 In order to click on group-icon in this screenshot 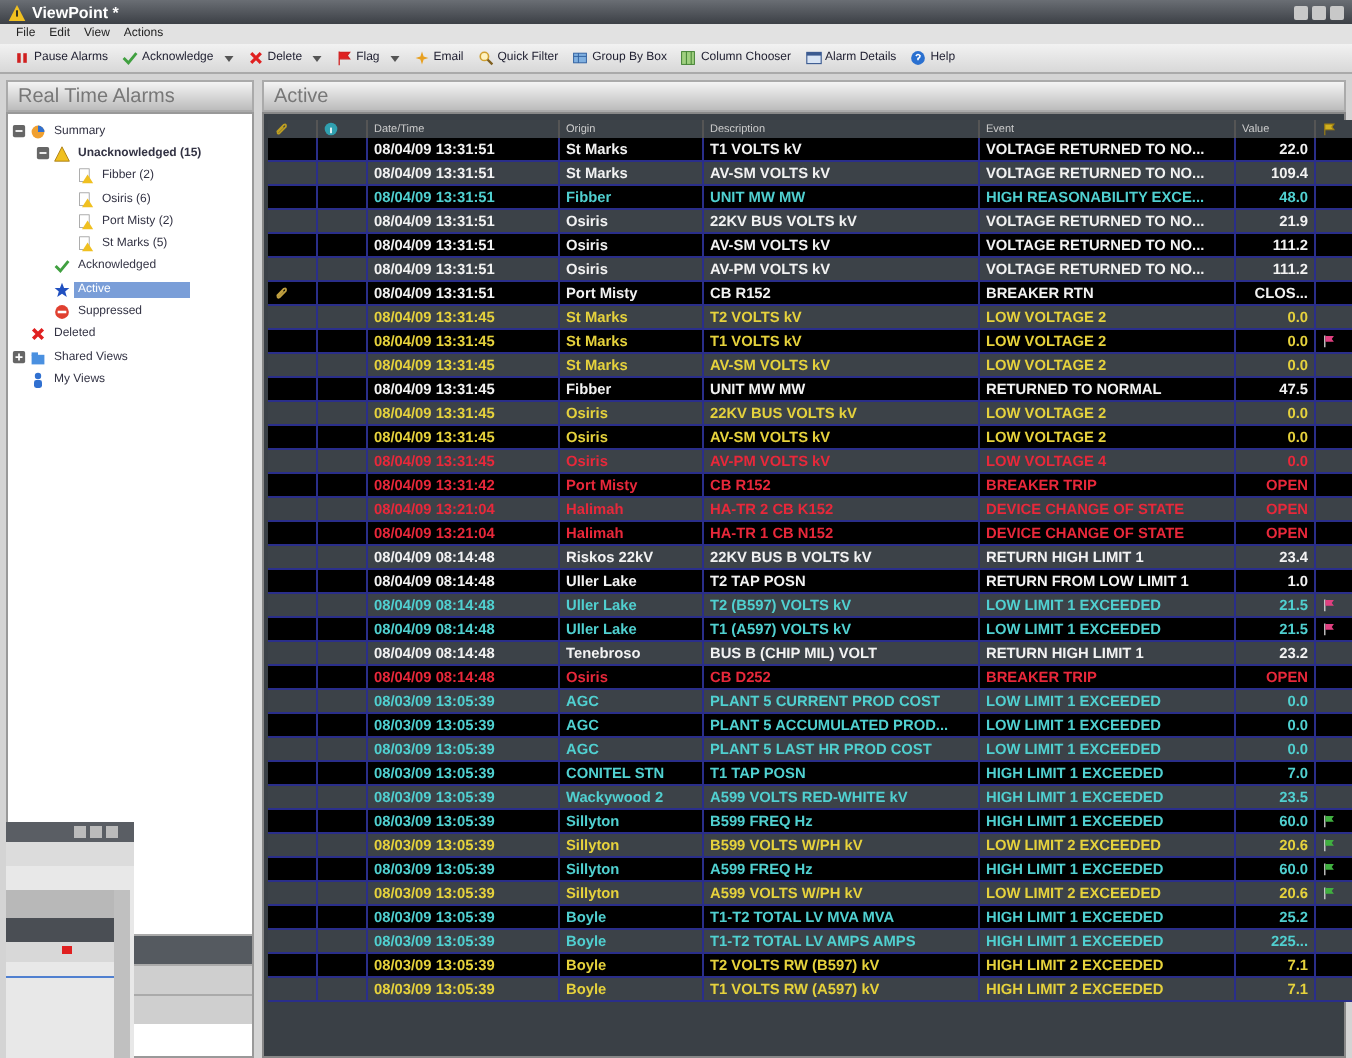, I will do `click(580, 58)`.